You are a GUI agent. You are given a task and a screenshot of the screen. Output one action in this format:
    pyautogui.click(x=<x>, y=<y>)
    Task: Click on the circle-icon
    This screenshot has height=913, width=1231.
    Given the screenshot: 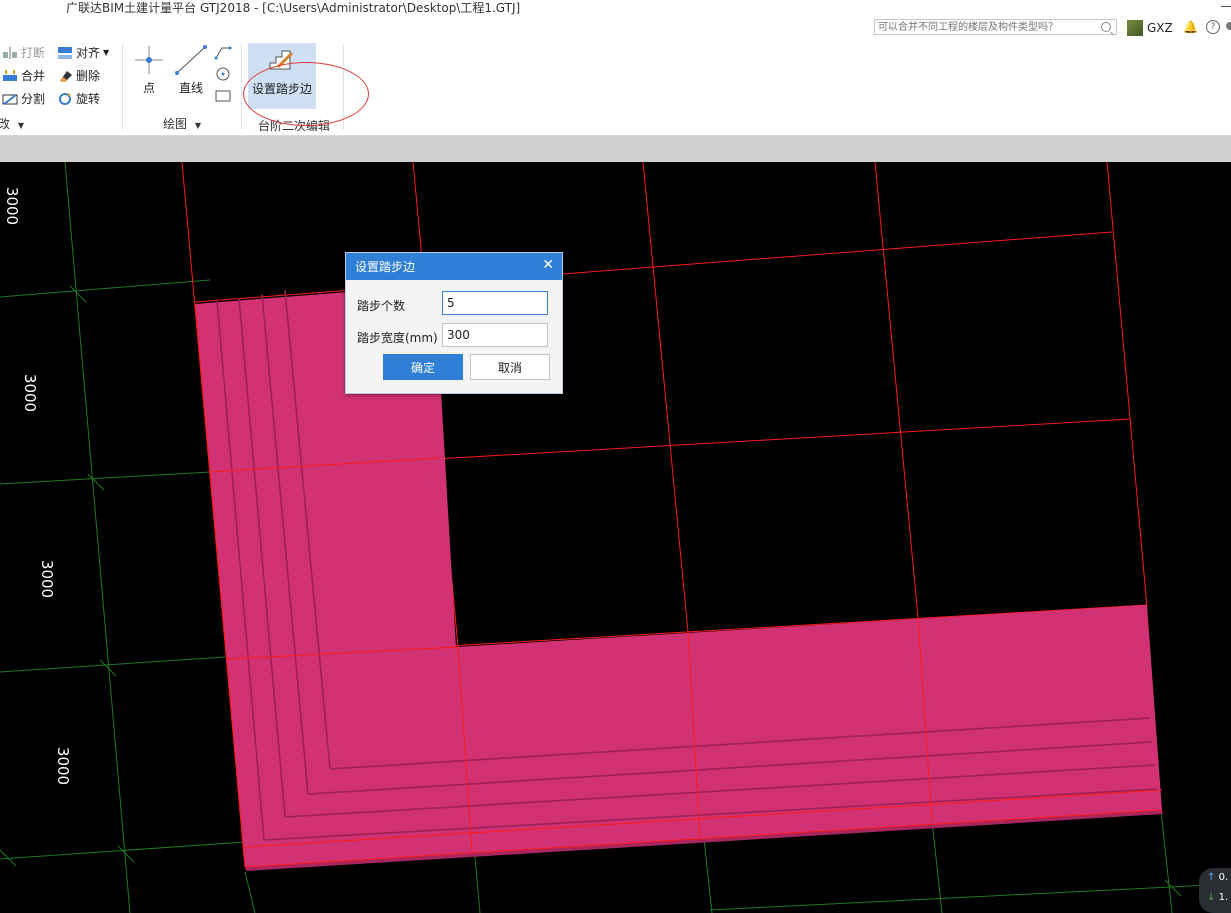 What is the action you would take?
    pyautogui.click(x=223, y=74)
    